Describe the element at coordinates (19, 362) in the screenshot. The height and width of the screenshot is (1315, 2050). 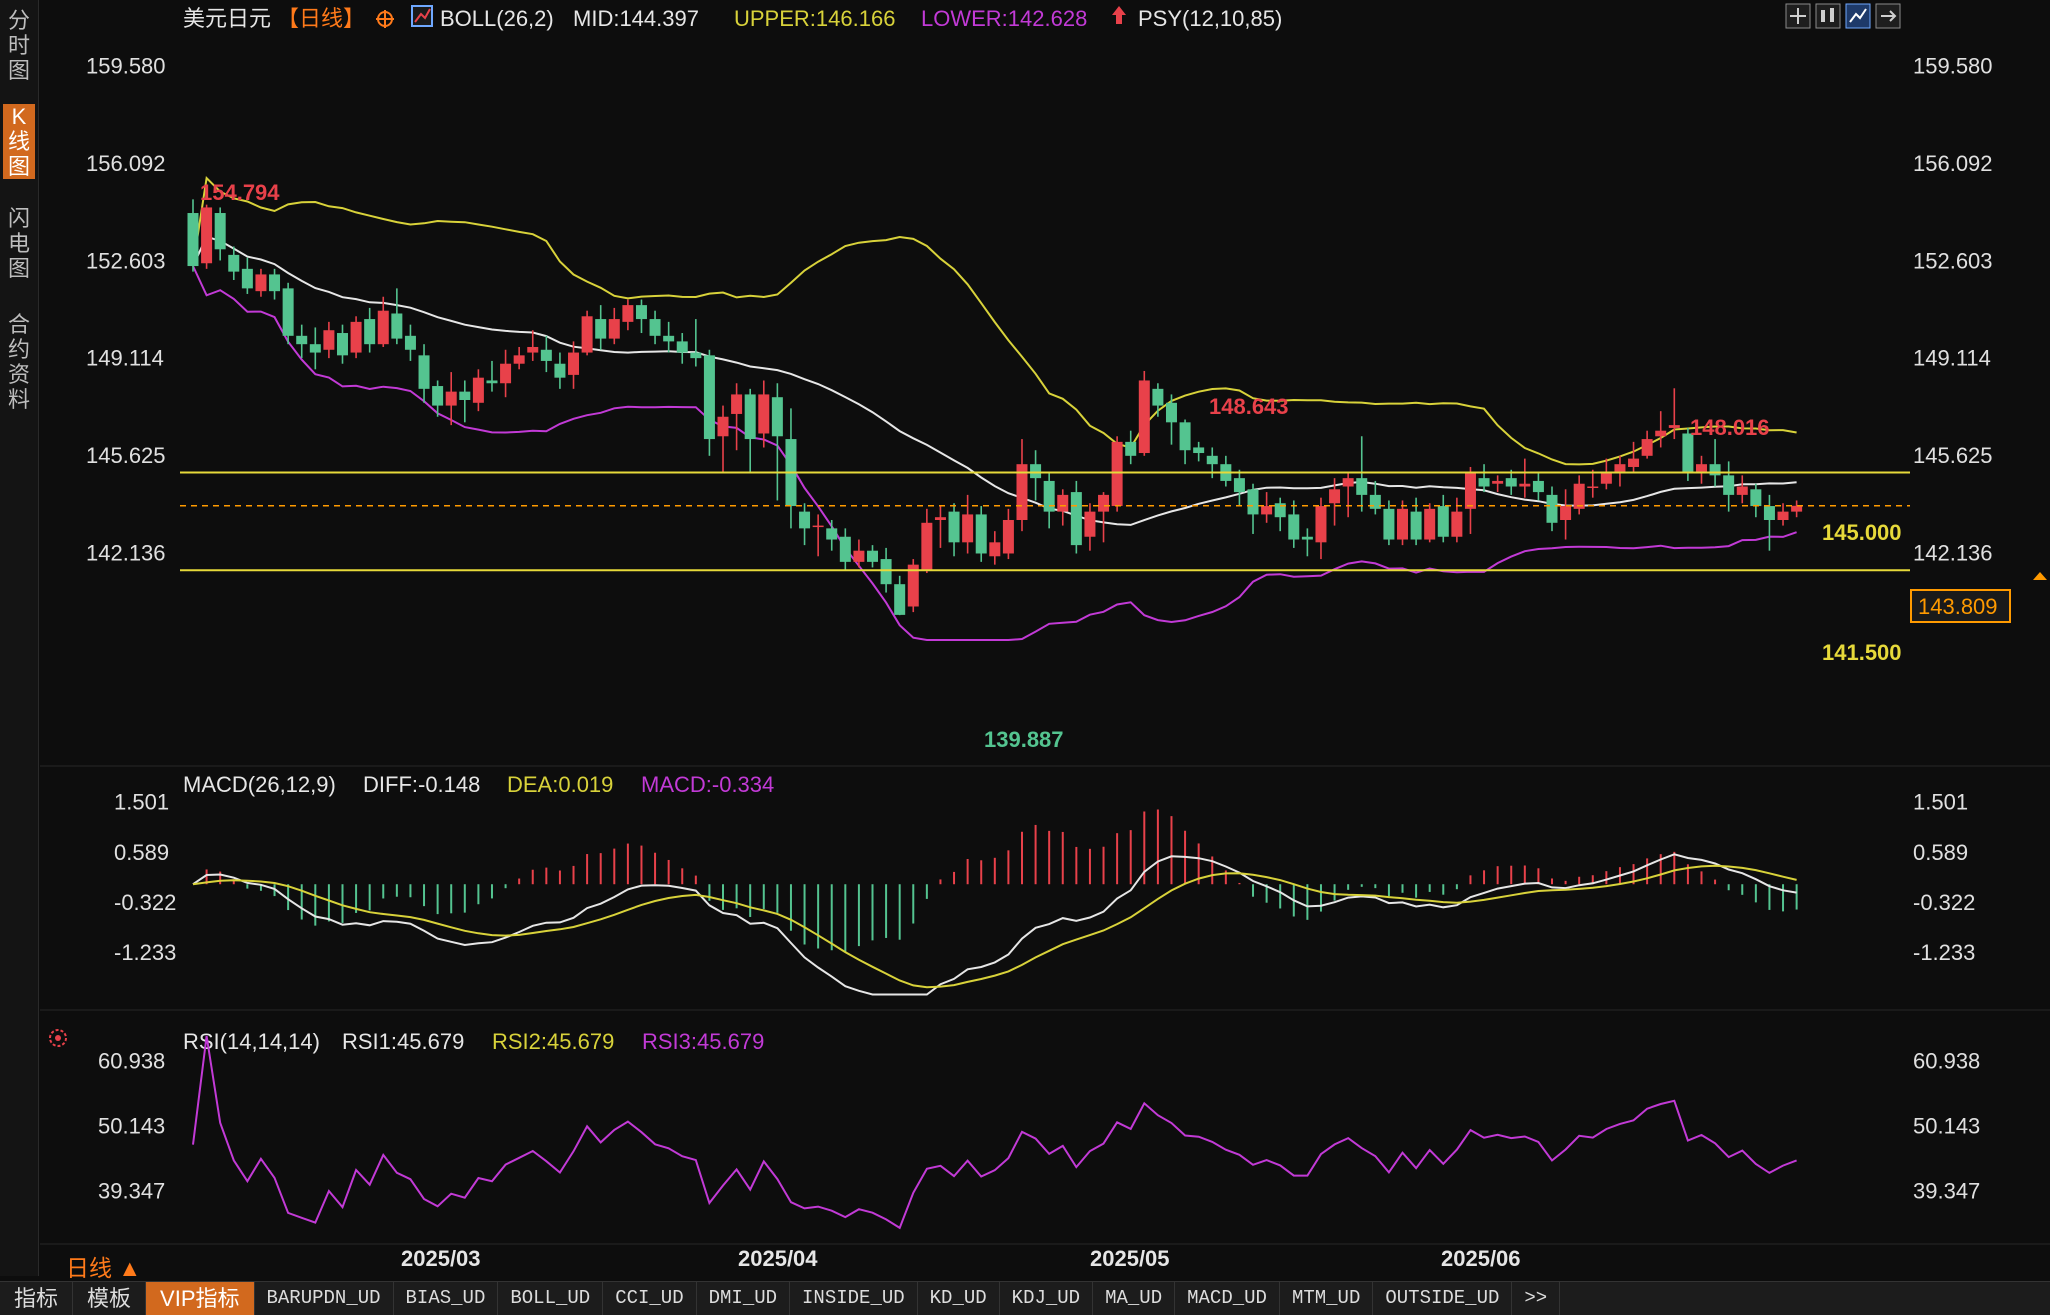
I see `tab-contract-info: 合约资料` at that location.